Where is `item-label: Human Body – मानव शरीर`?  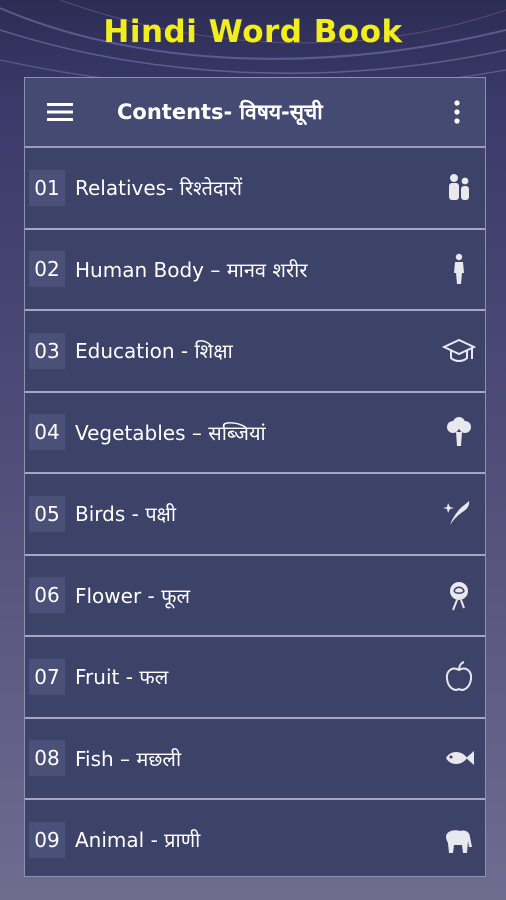 item-label: Human Body – मानव शरीर is located at coordinates (191, 269).